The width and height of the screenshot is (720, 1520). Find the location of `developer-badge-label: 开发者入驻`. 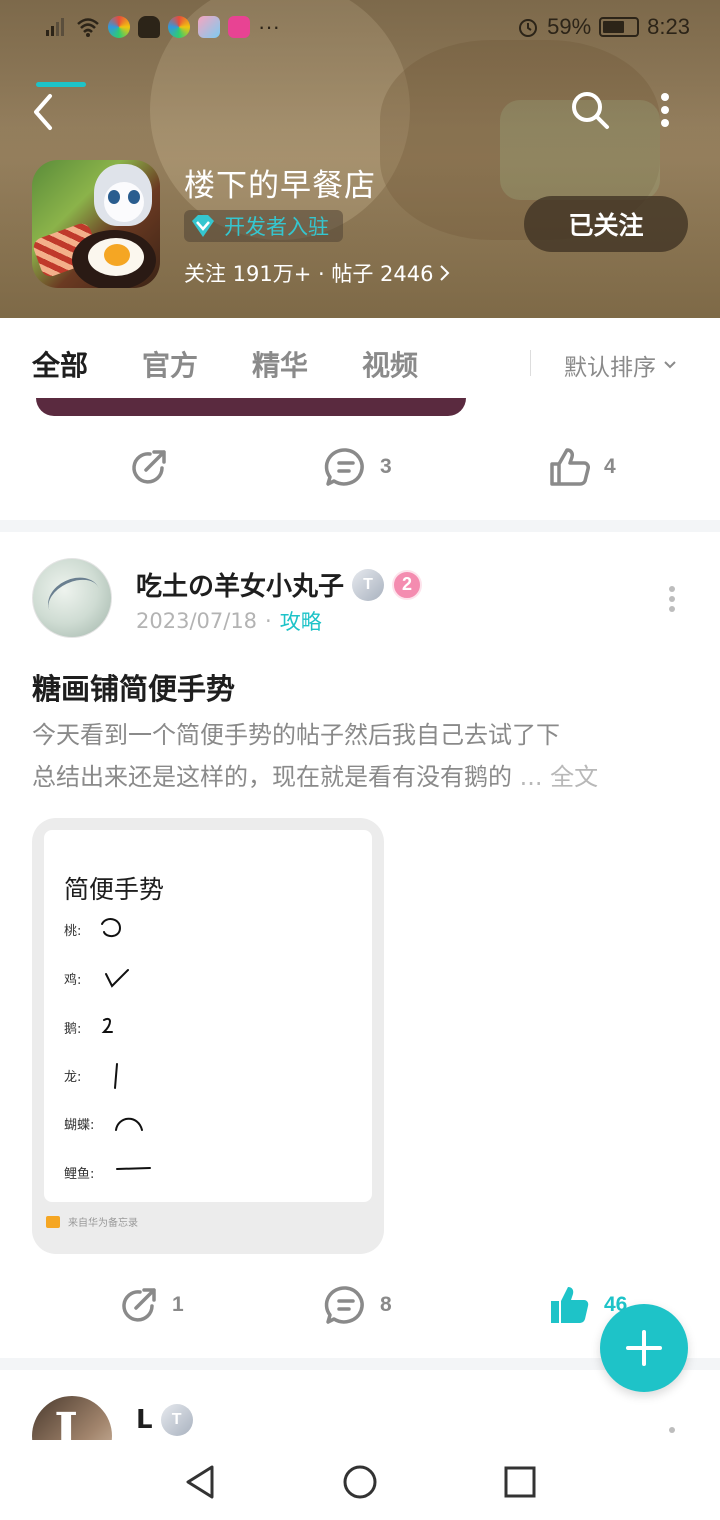

developer-badge-label: 开发者入驻 is located at coordinates (276, 227).